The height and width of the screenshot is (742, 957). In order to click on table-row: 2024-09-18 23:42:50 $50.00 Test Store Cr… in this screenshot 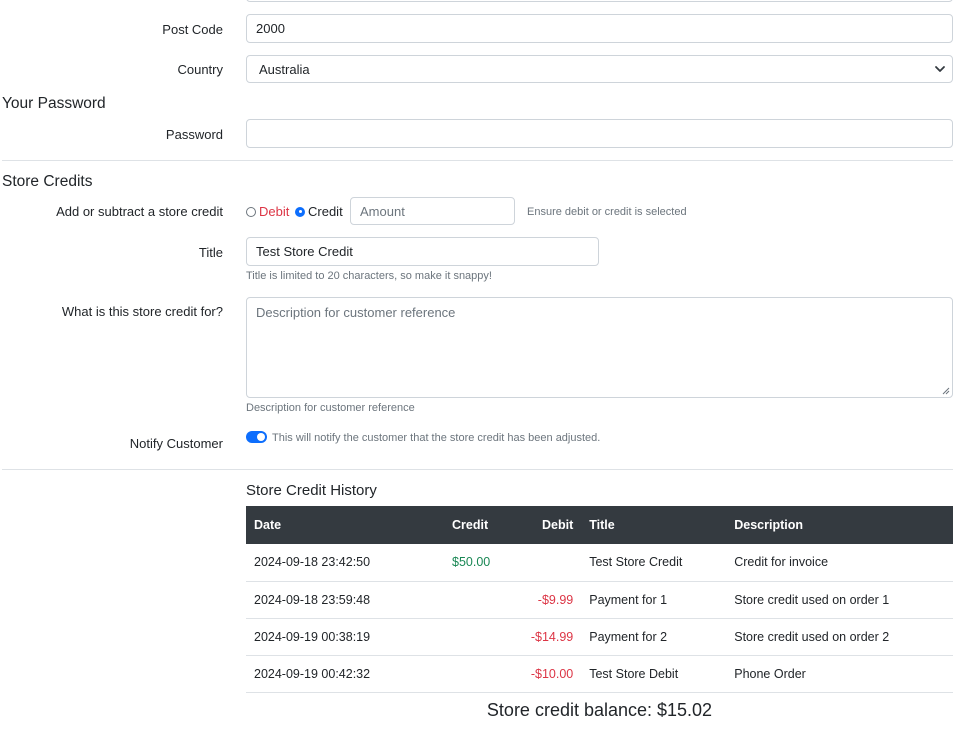, I will do `click(599, 563)`.